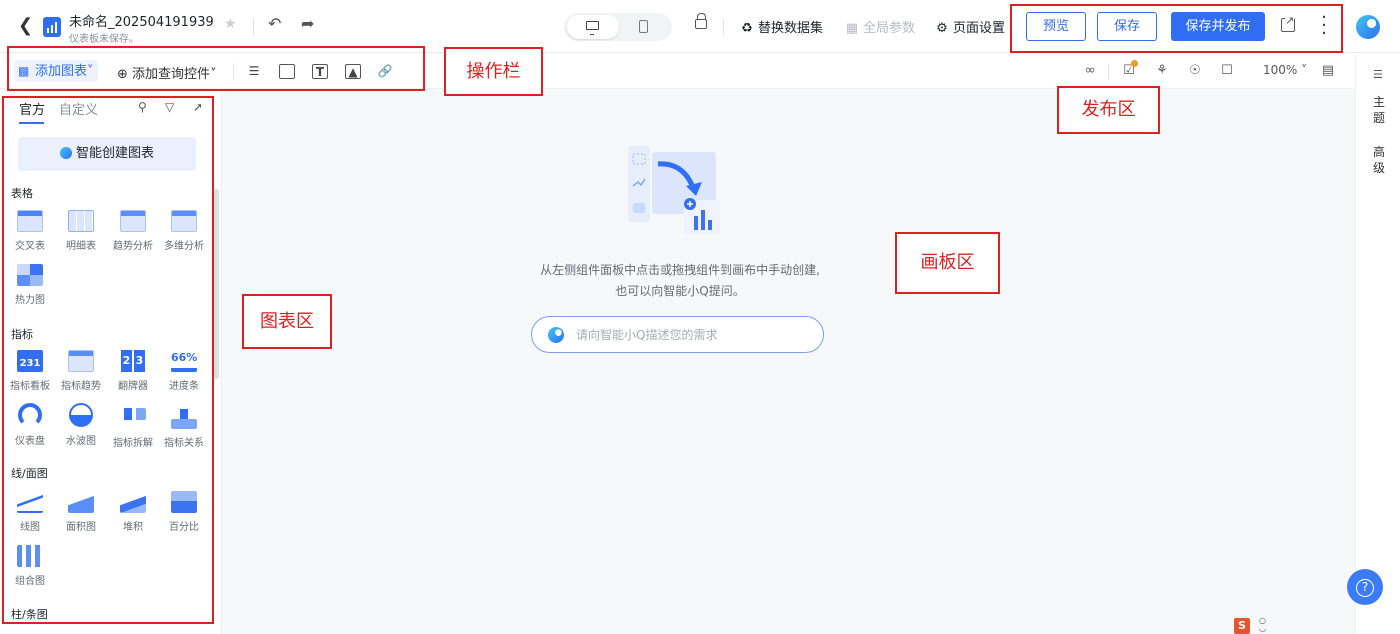 This screenshot has height=634, width=1400. What do you see at coordinates (701, 21) in the screenshot?
I see `lock-icon` at bounding box center [701, 21].